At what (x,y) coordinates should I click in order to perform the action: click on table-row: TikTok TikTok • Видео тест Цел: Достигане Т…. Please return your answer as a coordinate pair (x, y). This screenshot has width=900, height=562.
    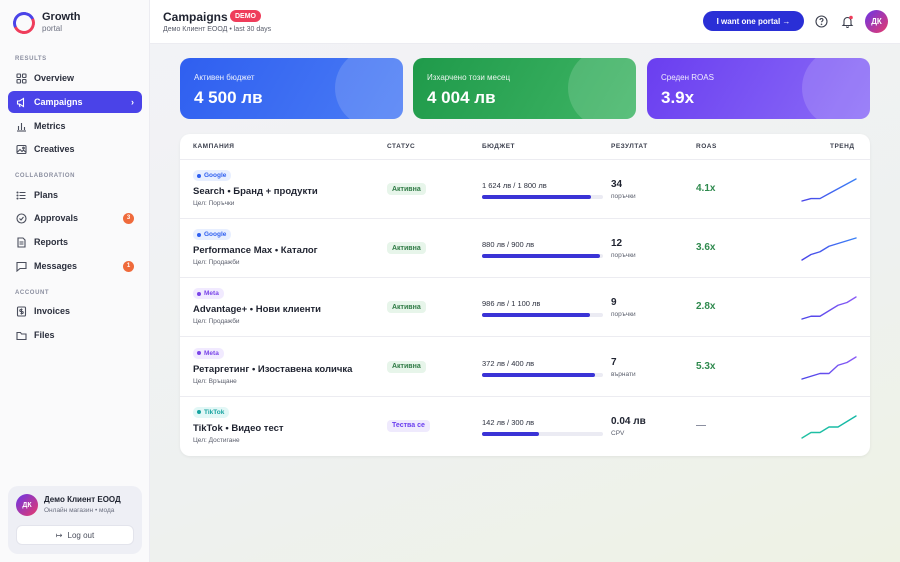
    Looking at the image, I should click on (525, 426).